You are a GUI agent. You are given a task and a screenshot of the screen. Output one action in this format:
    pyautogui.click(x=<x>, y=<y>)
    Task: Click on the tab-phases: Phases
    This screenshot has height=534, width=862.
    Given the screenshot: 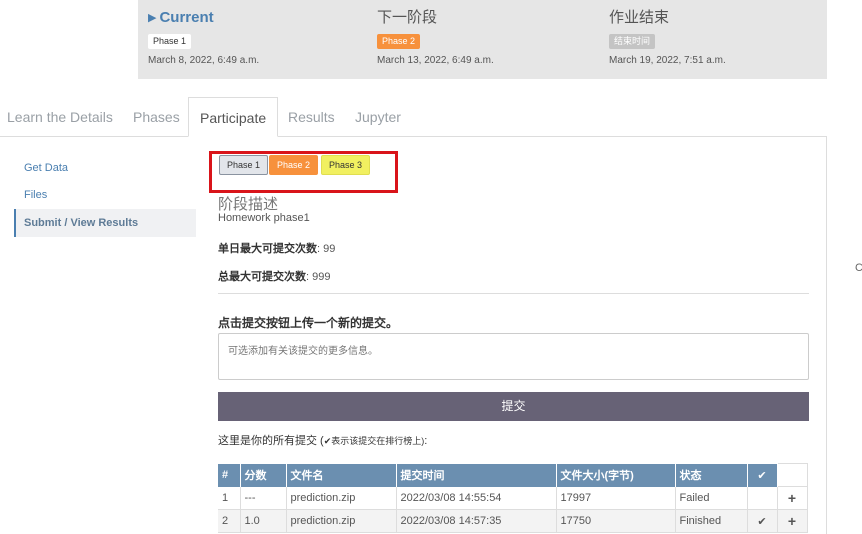 What is the action you would take?
    pyautogui.click(x=156, y=117)
    